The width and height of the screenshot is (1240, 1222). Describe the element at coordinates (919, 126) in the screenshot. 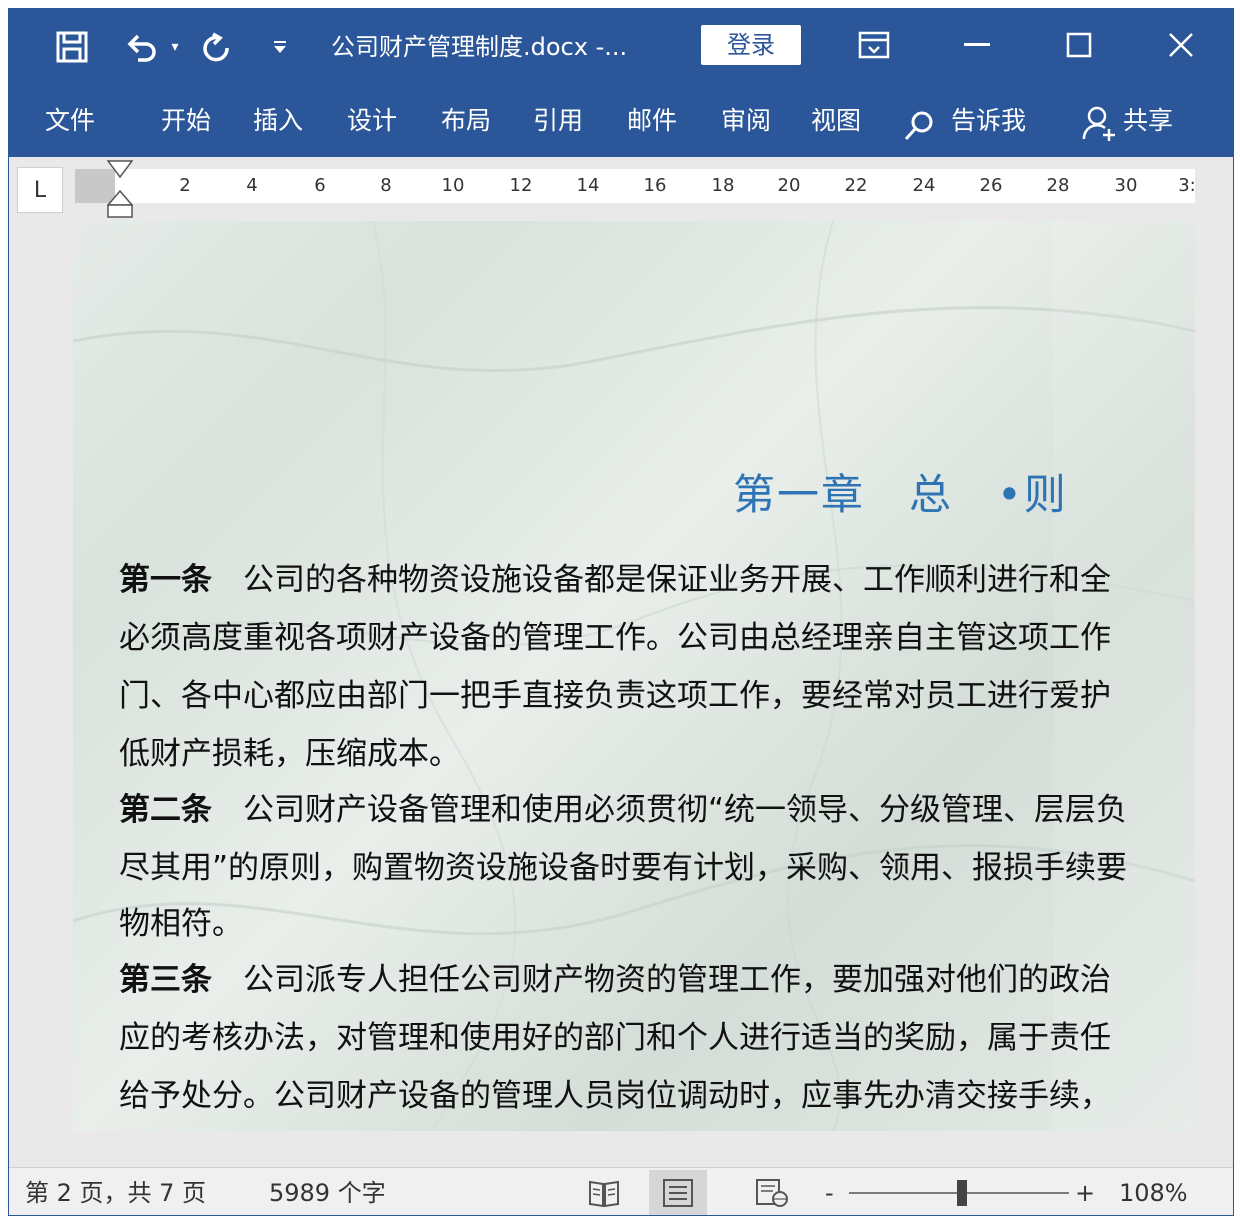

I see `search-icon` at that location.